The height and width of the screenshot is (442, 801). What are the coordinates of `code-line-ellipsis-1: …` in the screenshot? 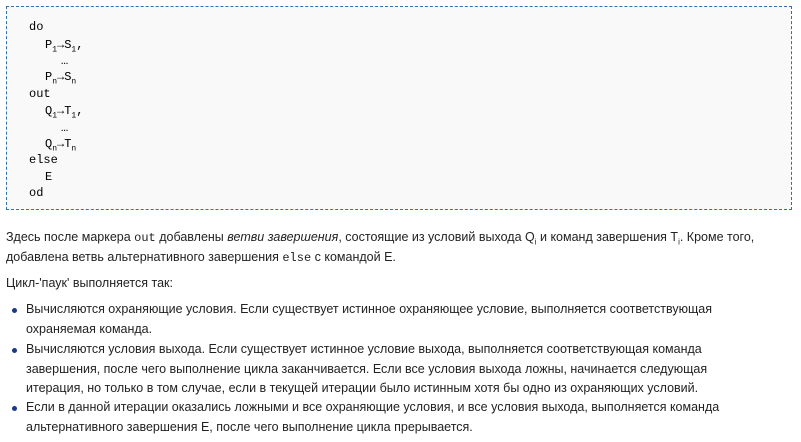 It's located at (65, 61).